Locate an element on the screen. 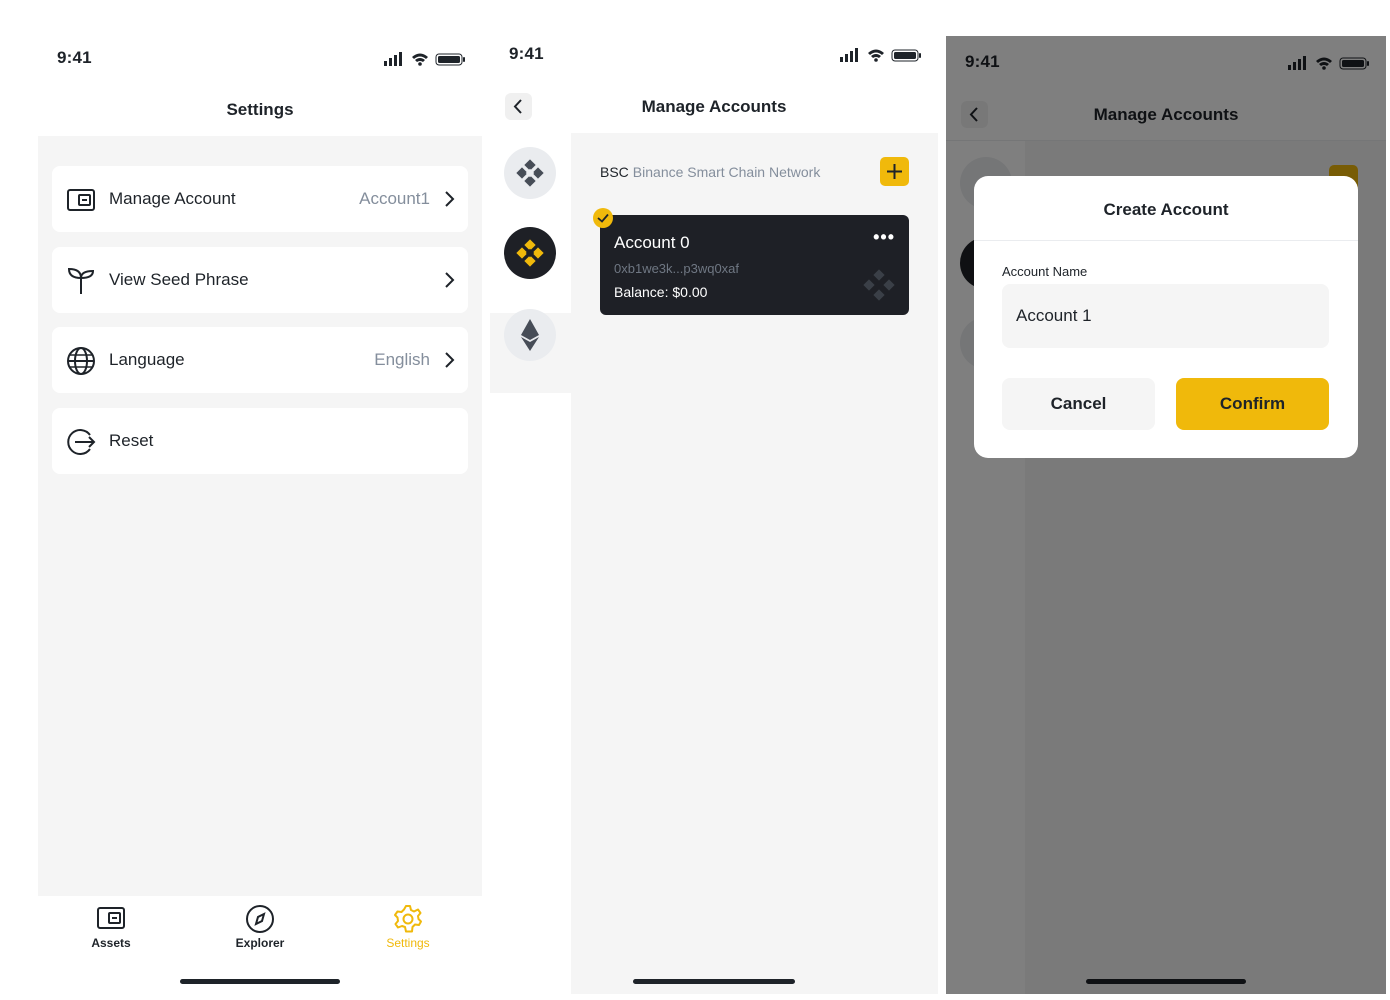 The height and width of the screenshot is (1000, 1390). selected-check-icon is located at coordinates (603, 218).